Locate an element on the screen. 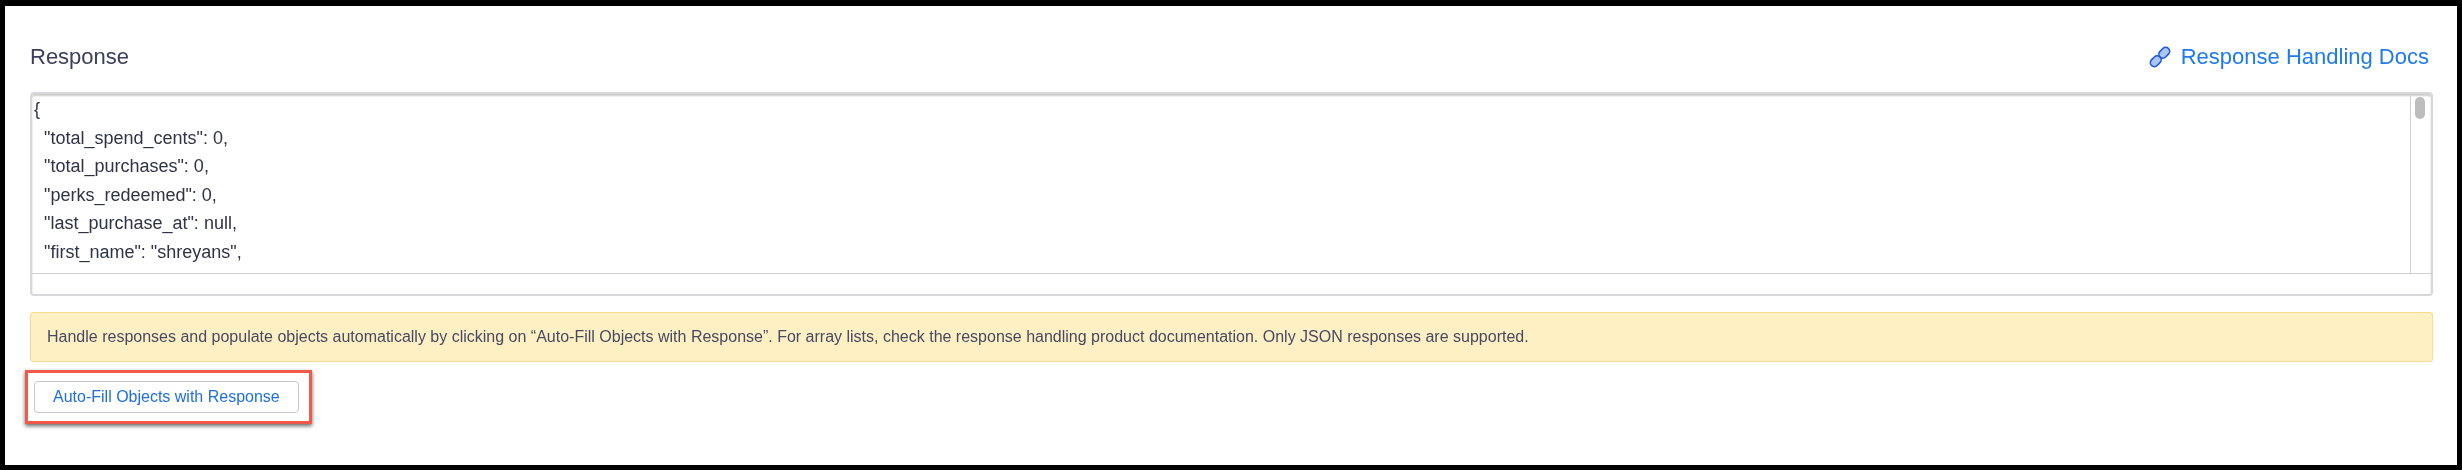  docs-link: Response Handling Docs is located at coordinates (2287, 57).